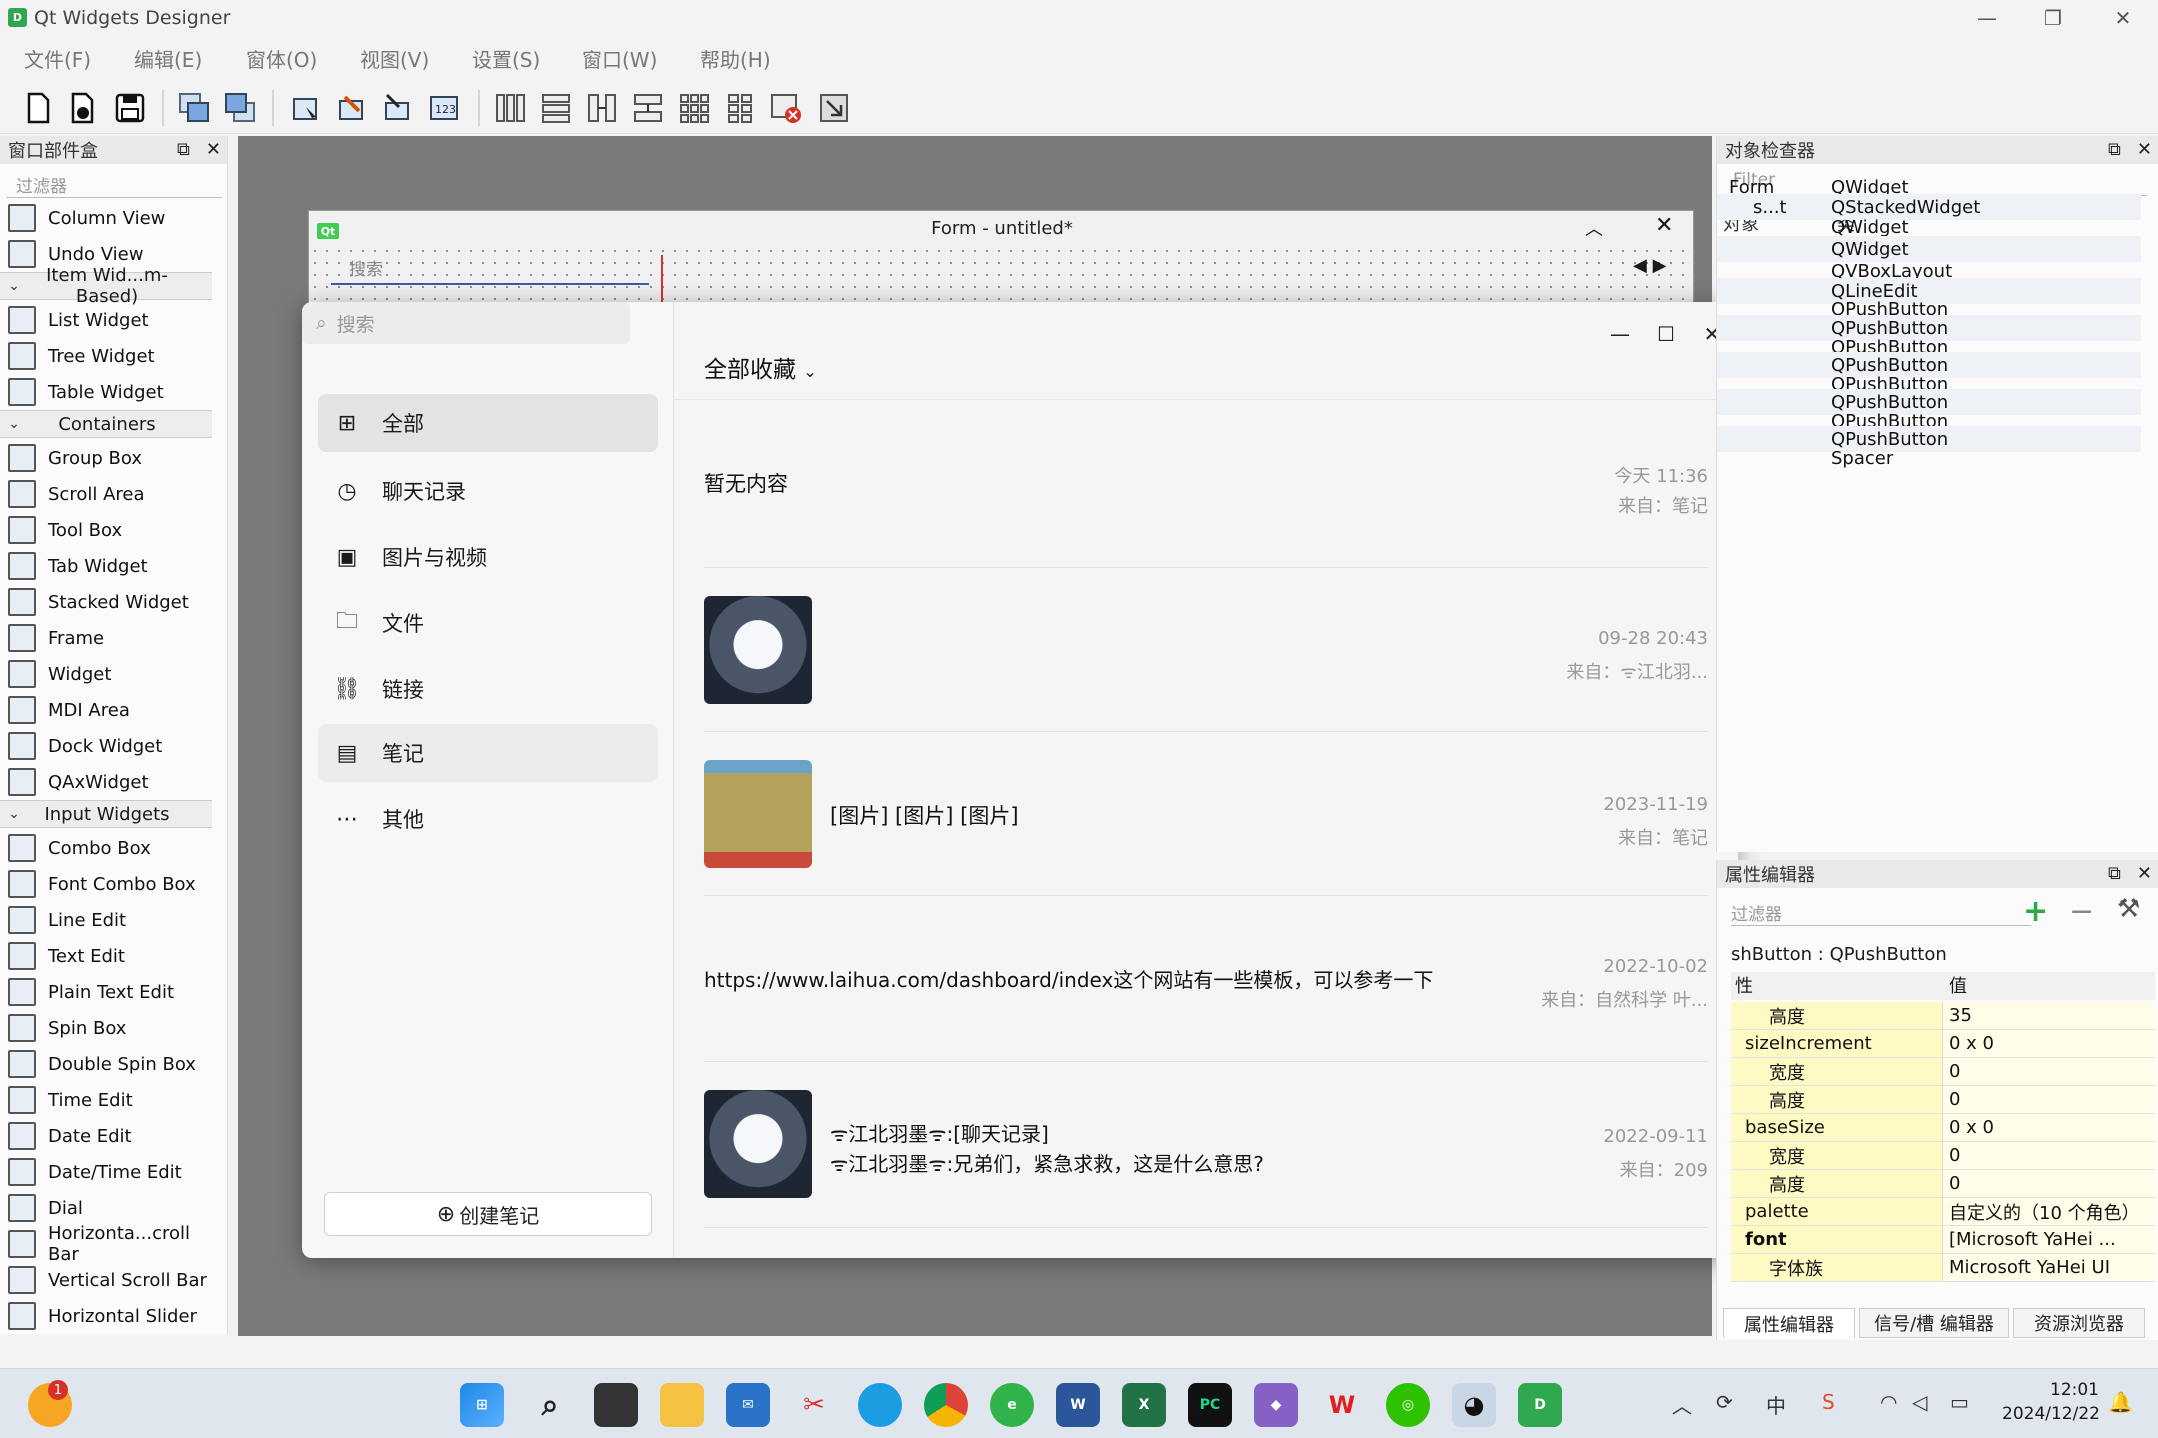 This screenshot has width=2158, height=1438. What do you see at coordinates (1649, 265) in the screenshot?
I see `stack-nav-arrows-icon: ◀ ▶` at bounding box center [1649, 265].